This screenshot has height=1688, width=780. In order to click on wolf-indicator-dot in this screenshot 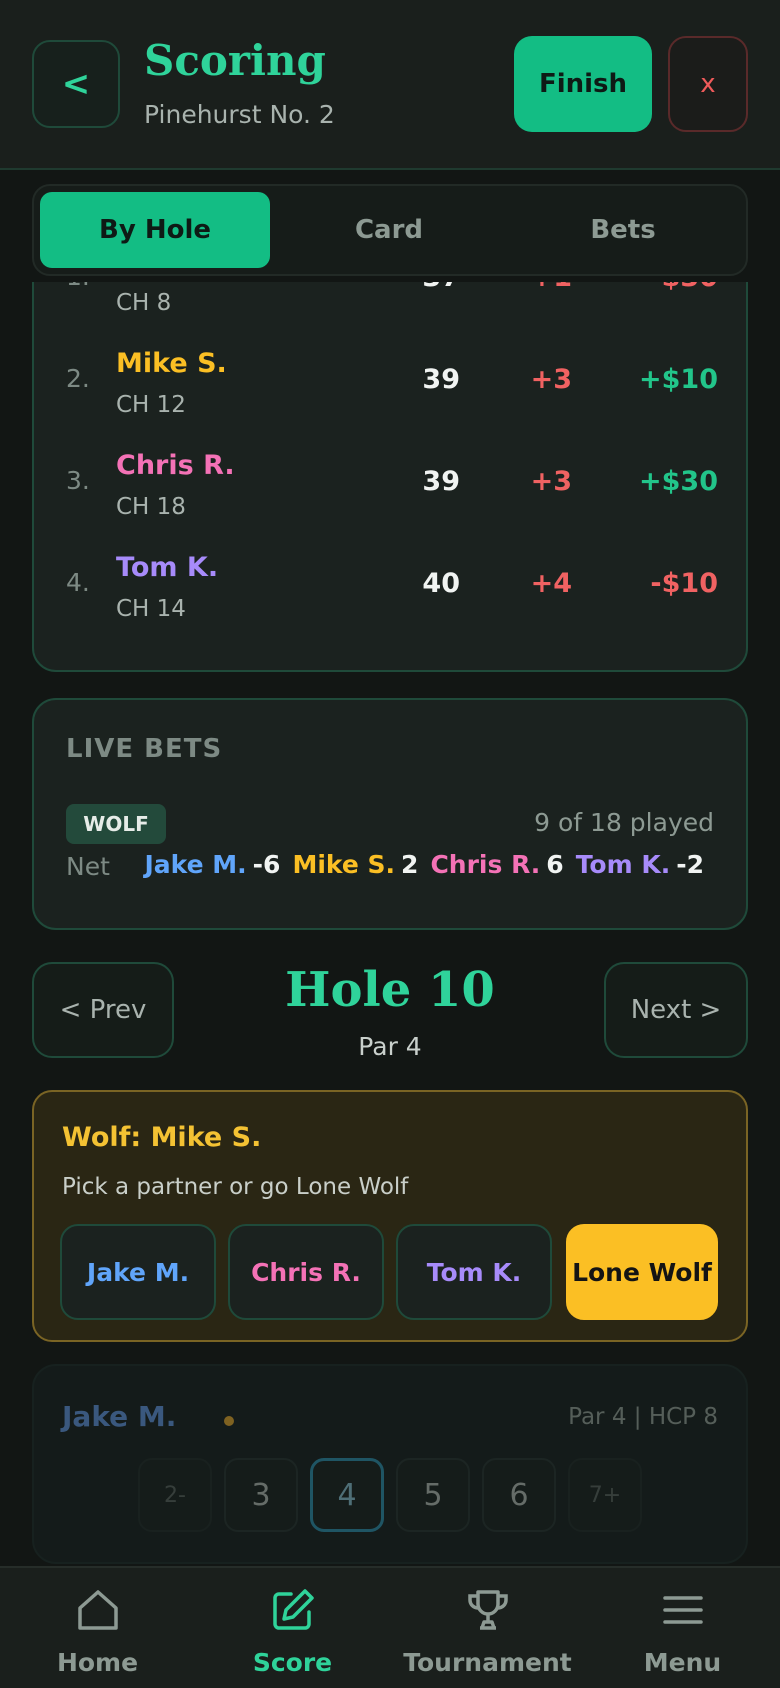, I will do `click(229, 1421)`.